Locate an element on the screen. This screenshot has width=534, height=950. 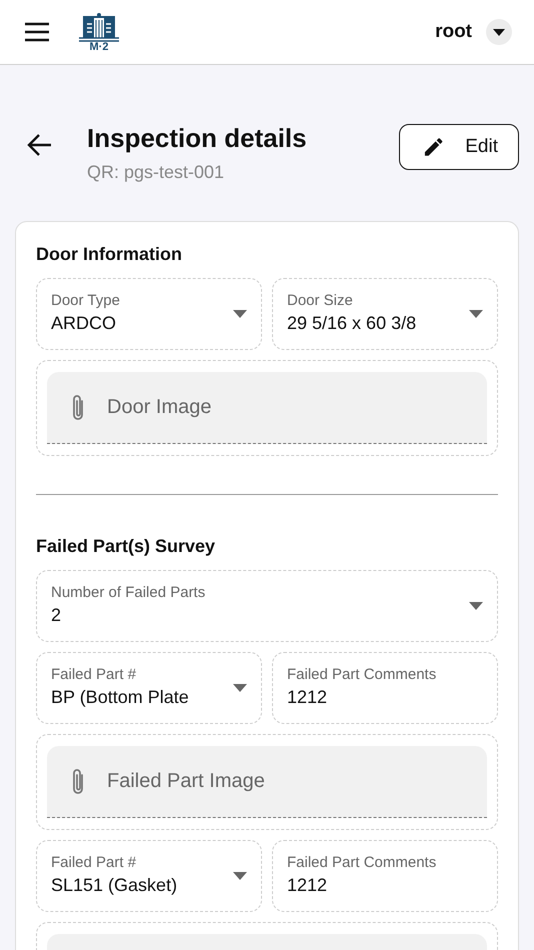
select-field: Number of Failed Parts 2 is located at coordinates (267, 606).